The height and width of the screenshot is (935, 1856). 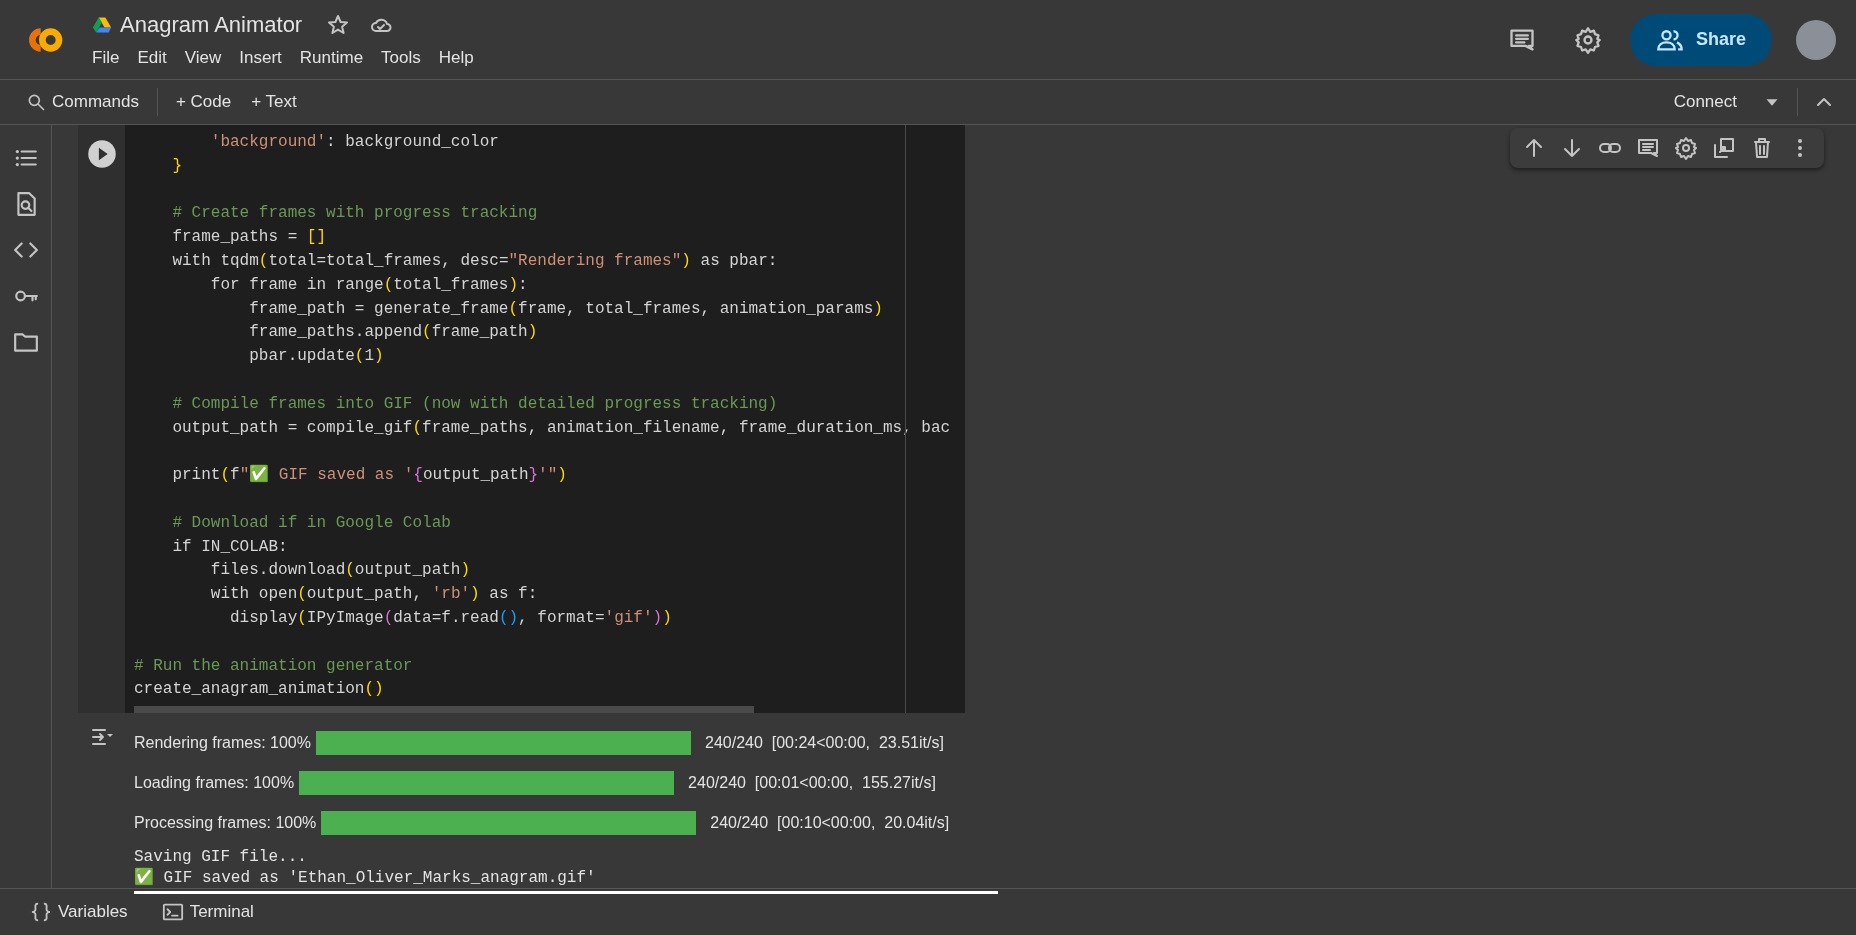 What do you see at coordinates (1816, 39) in the screenshot?
I see `avatar` at bounding box center [1816, 39].